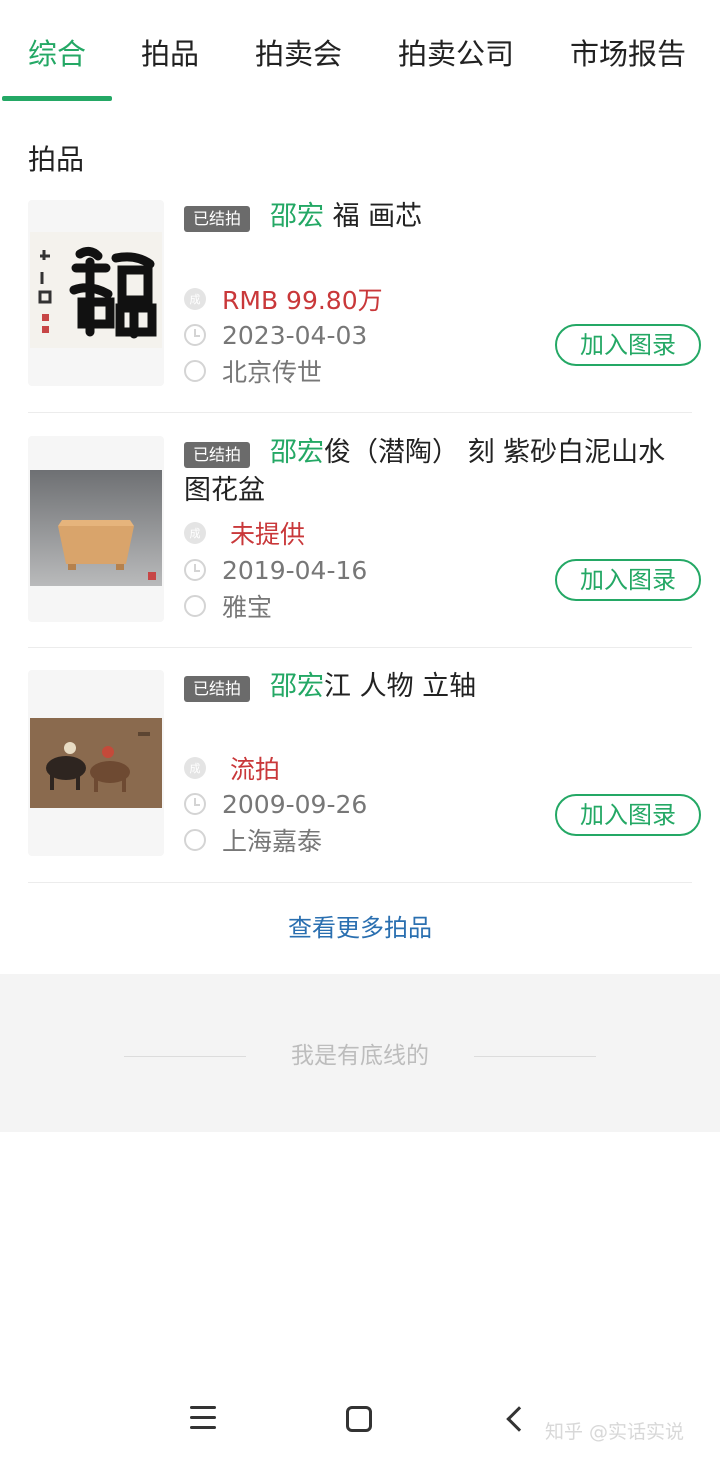 Image resolution: width=720 pixels, height=1464 pixels. Describe the element at coordinates (360, 52) in the screenshot. I see `top-tab-bar: 综合 拍品 拍卖会 拍卖公司 市场报告` at that location.